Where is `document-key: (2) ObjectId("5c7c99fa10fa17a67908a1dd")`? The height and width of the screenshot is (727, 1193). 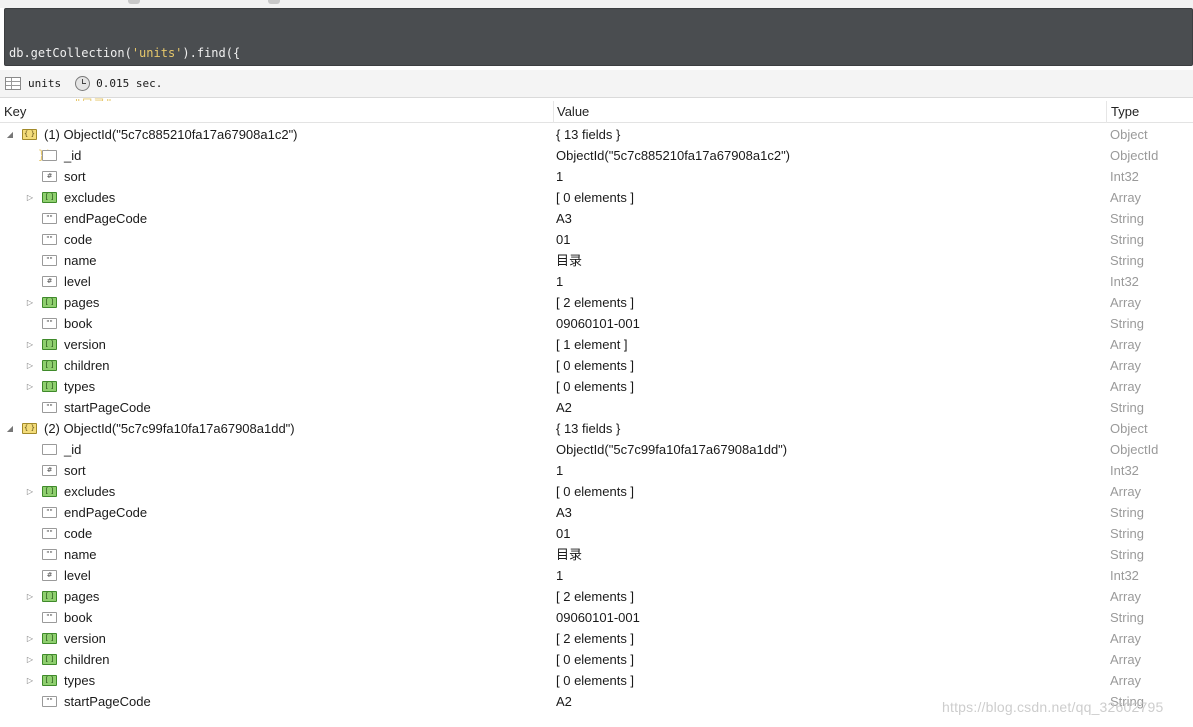
document-key: (2) ObjectId("5c7c99fa10fa17a67908a1dd") is located at coordinates (169, 428).